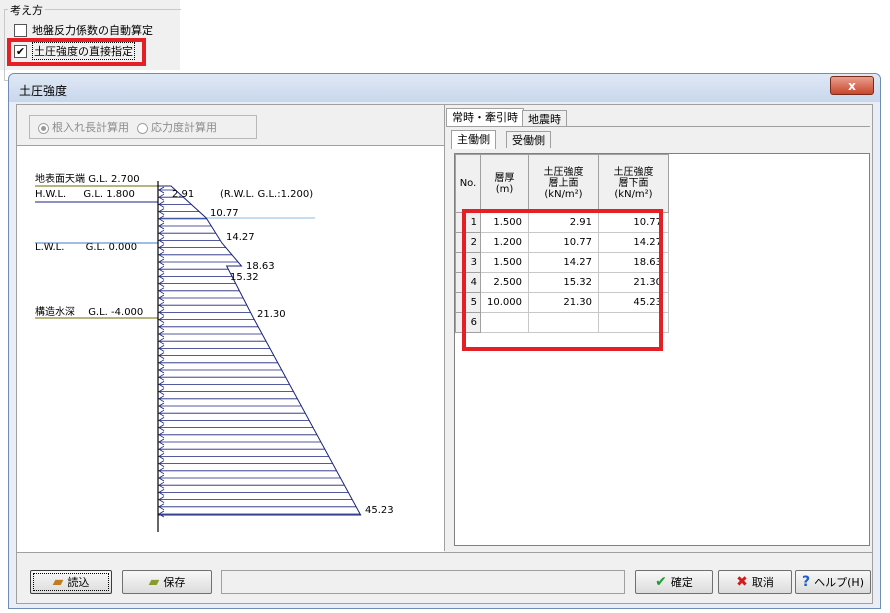 This screenshot has width=890, height=613. What do you see at coordinates (562, 280) in the screenshot?
I see `highlight-table-box` at bounding box center [562, 280].